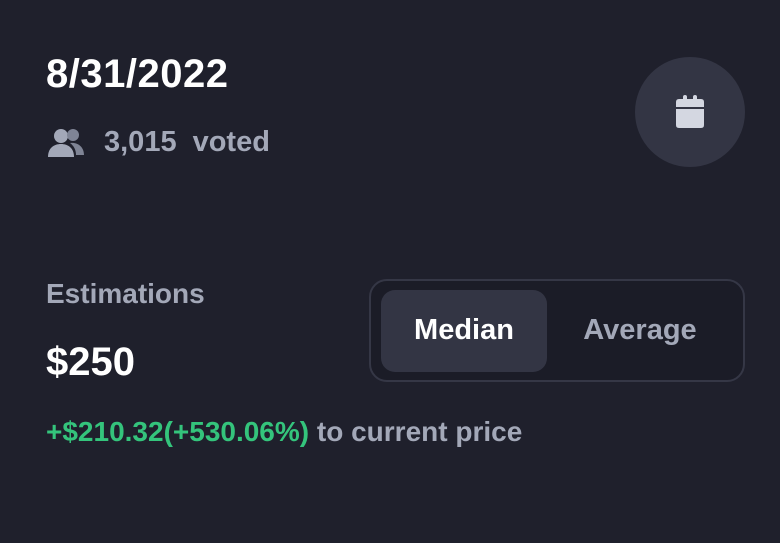 This screenshot has height=543, width=780. I want to click on votes-summary: 3,015 voted, so click(158, 142).